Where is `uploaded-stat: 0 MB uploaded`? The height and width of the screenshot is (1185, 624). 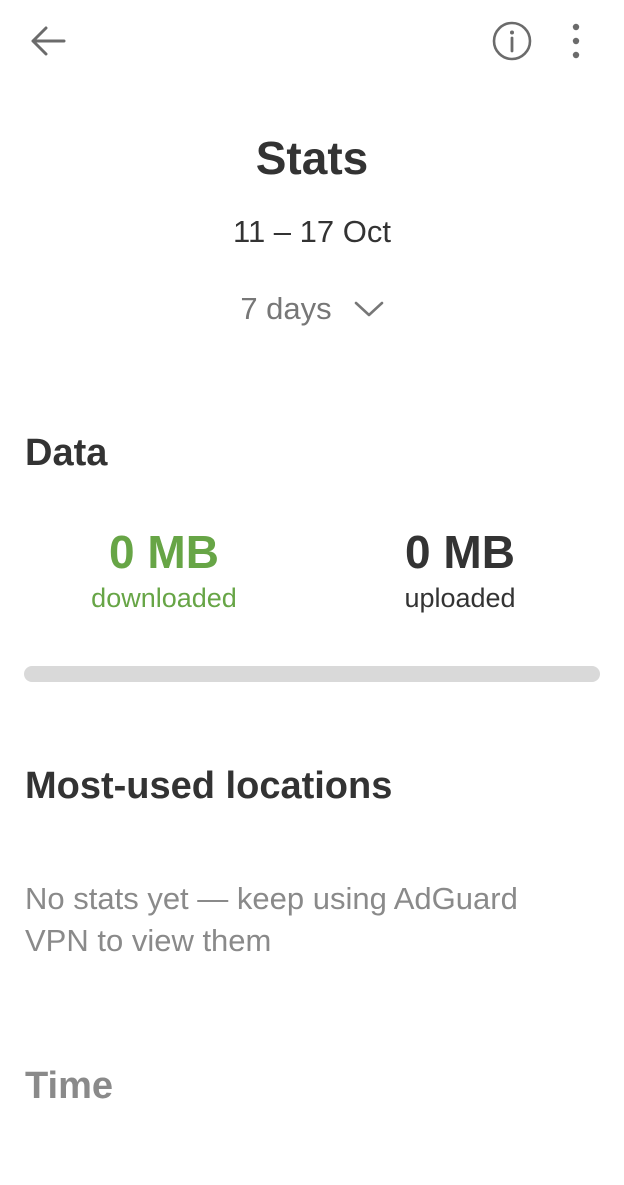 uploaded-stat: 0 MB uploaded is located at coordinates (460, 570).